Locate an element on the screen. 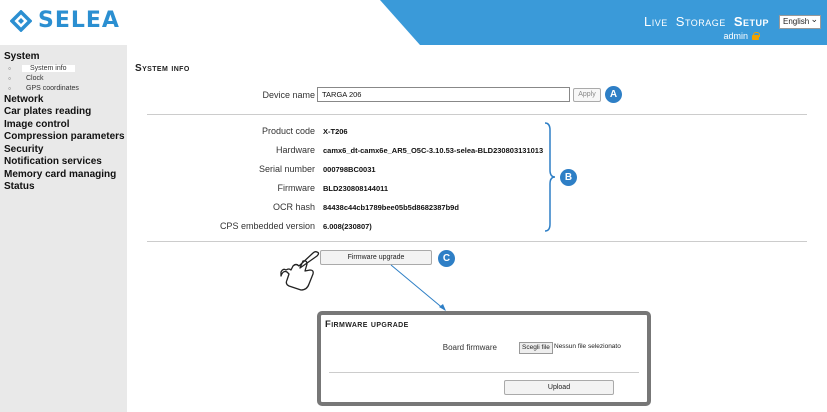 The width and height of the screenshot is (827, 412). device-name-input: TARGA 206 is located at coordinates (443, 94).